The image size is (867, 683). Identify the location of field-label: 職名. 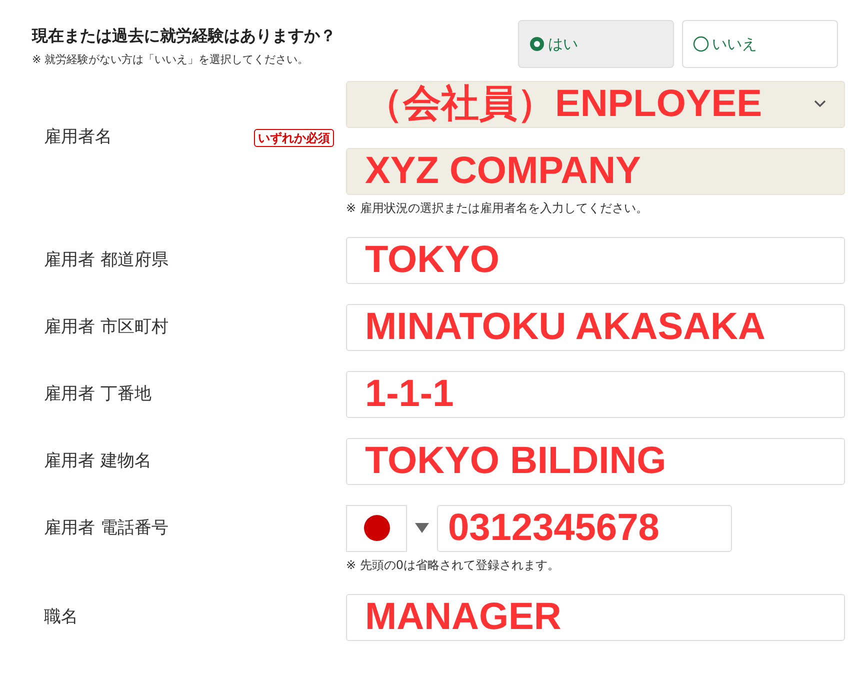
(61, 616).